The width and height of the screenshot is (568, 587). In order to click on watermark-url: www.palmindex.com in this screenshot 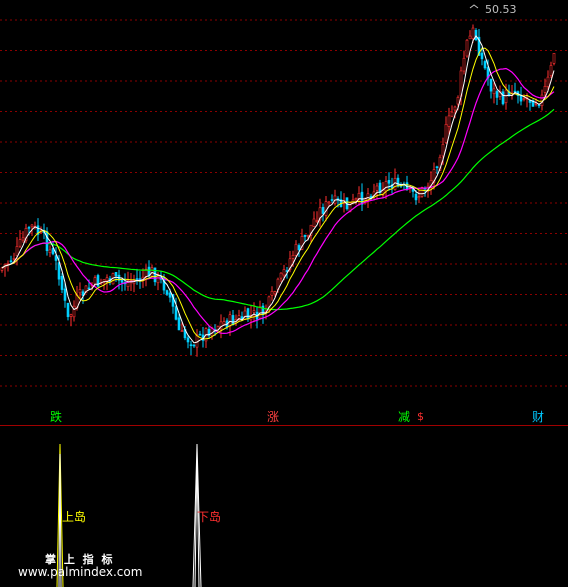, I will do `click(80, 572)`.